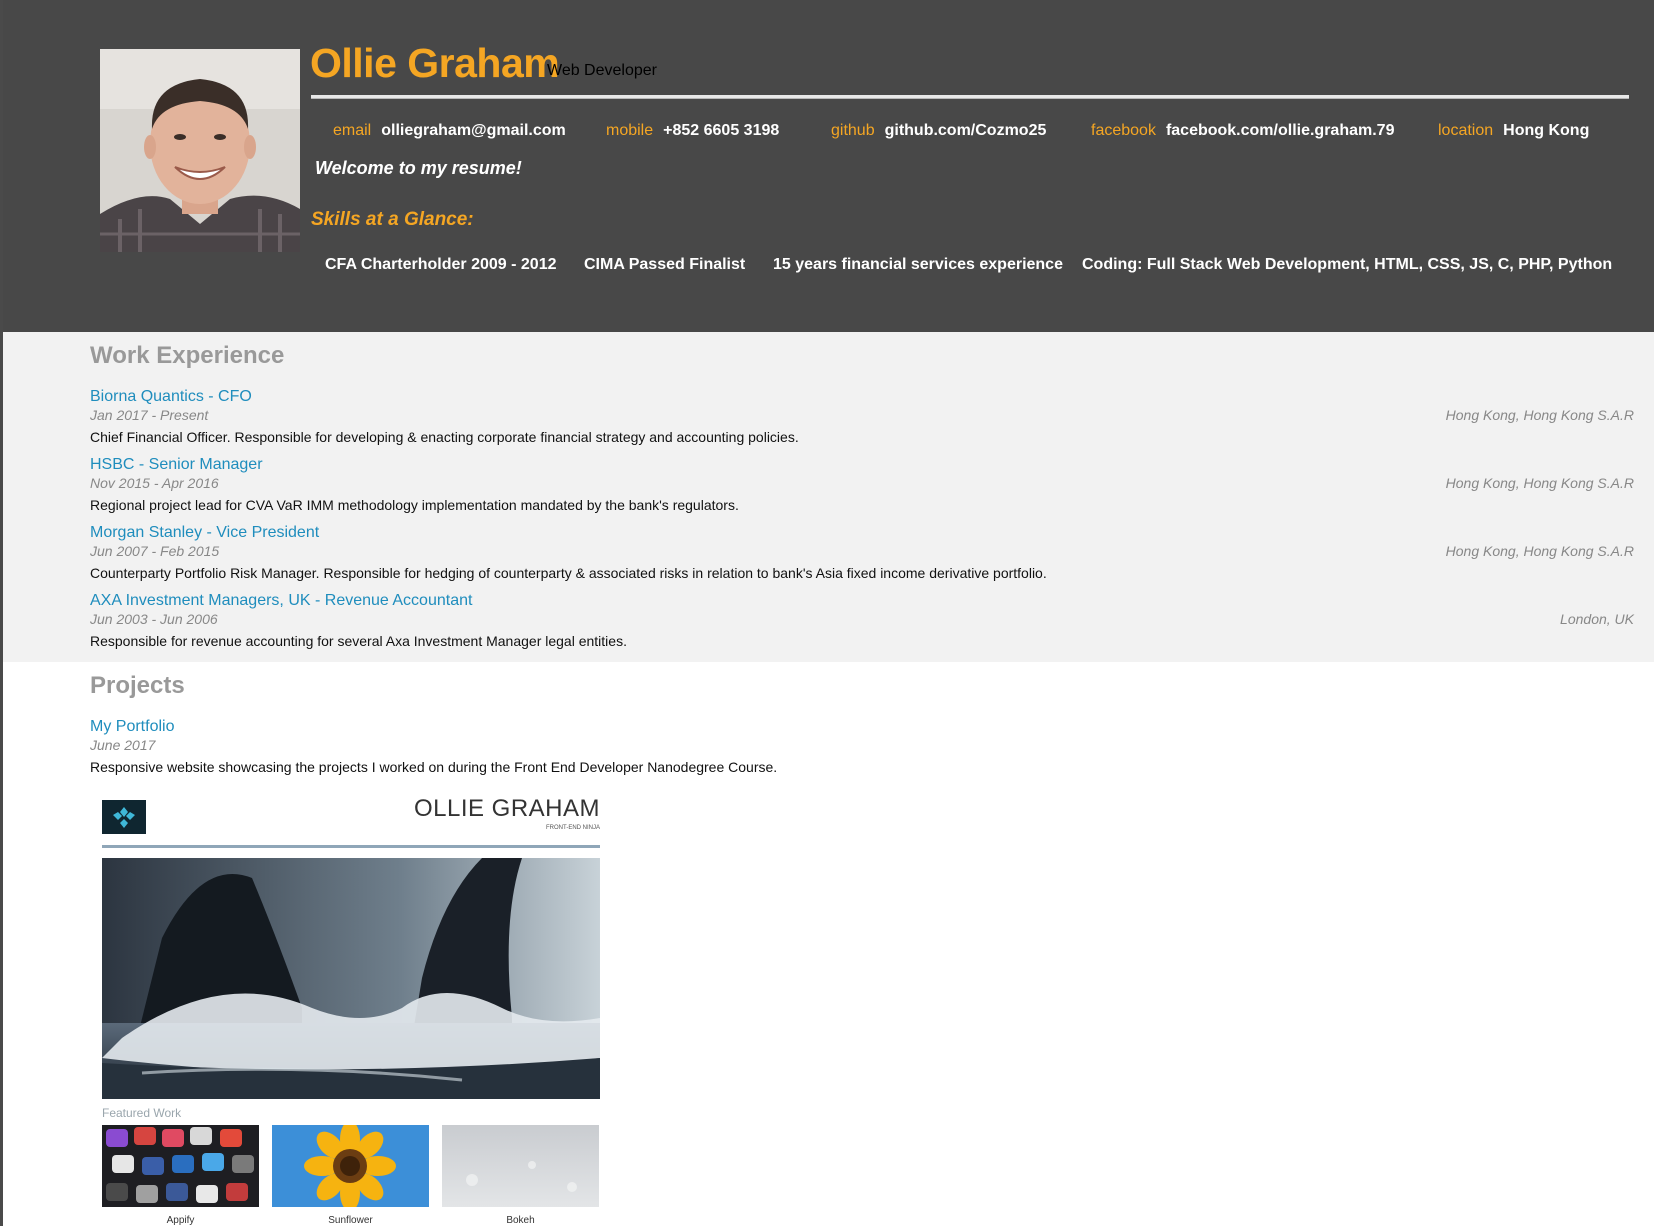  I want to click on portfolio-tagline: FRONT-END NINJA, so click(573, 828).